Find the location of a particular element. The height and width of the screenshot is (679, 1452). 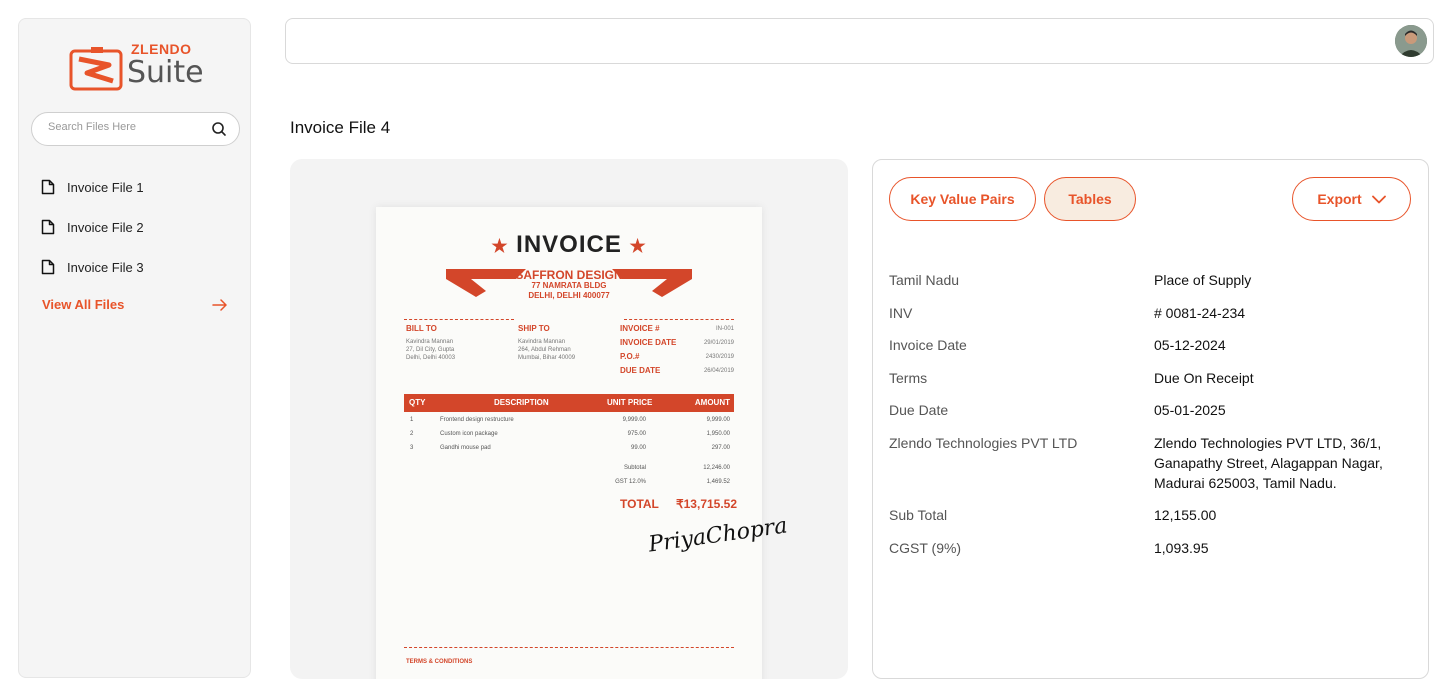

item-qty: 3 is located at coordinates (412, 448).